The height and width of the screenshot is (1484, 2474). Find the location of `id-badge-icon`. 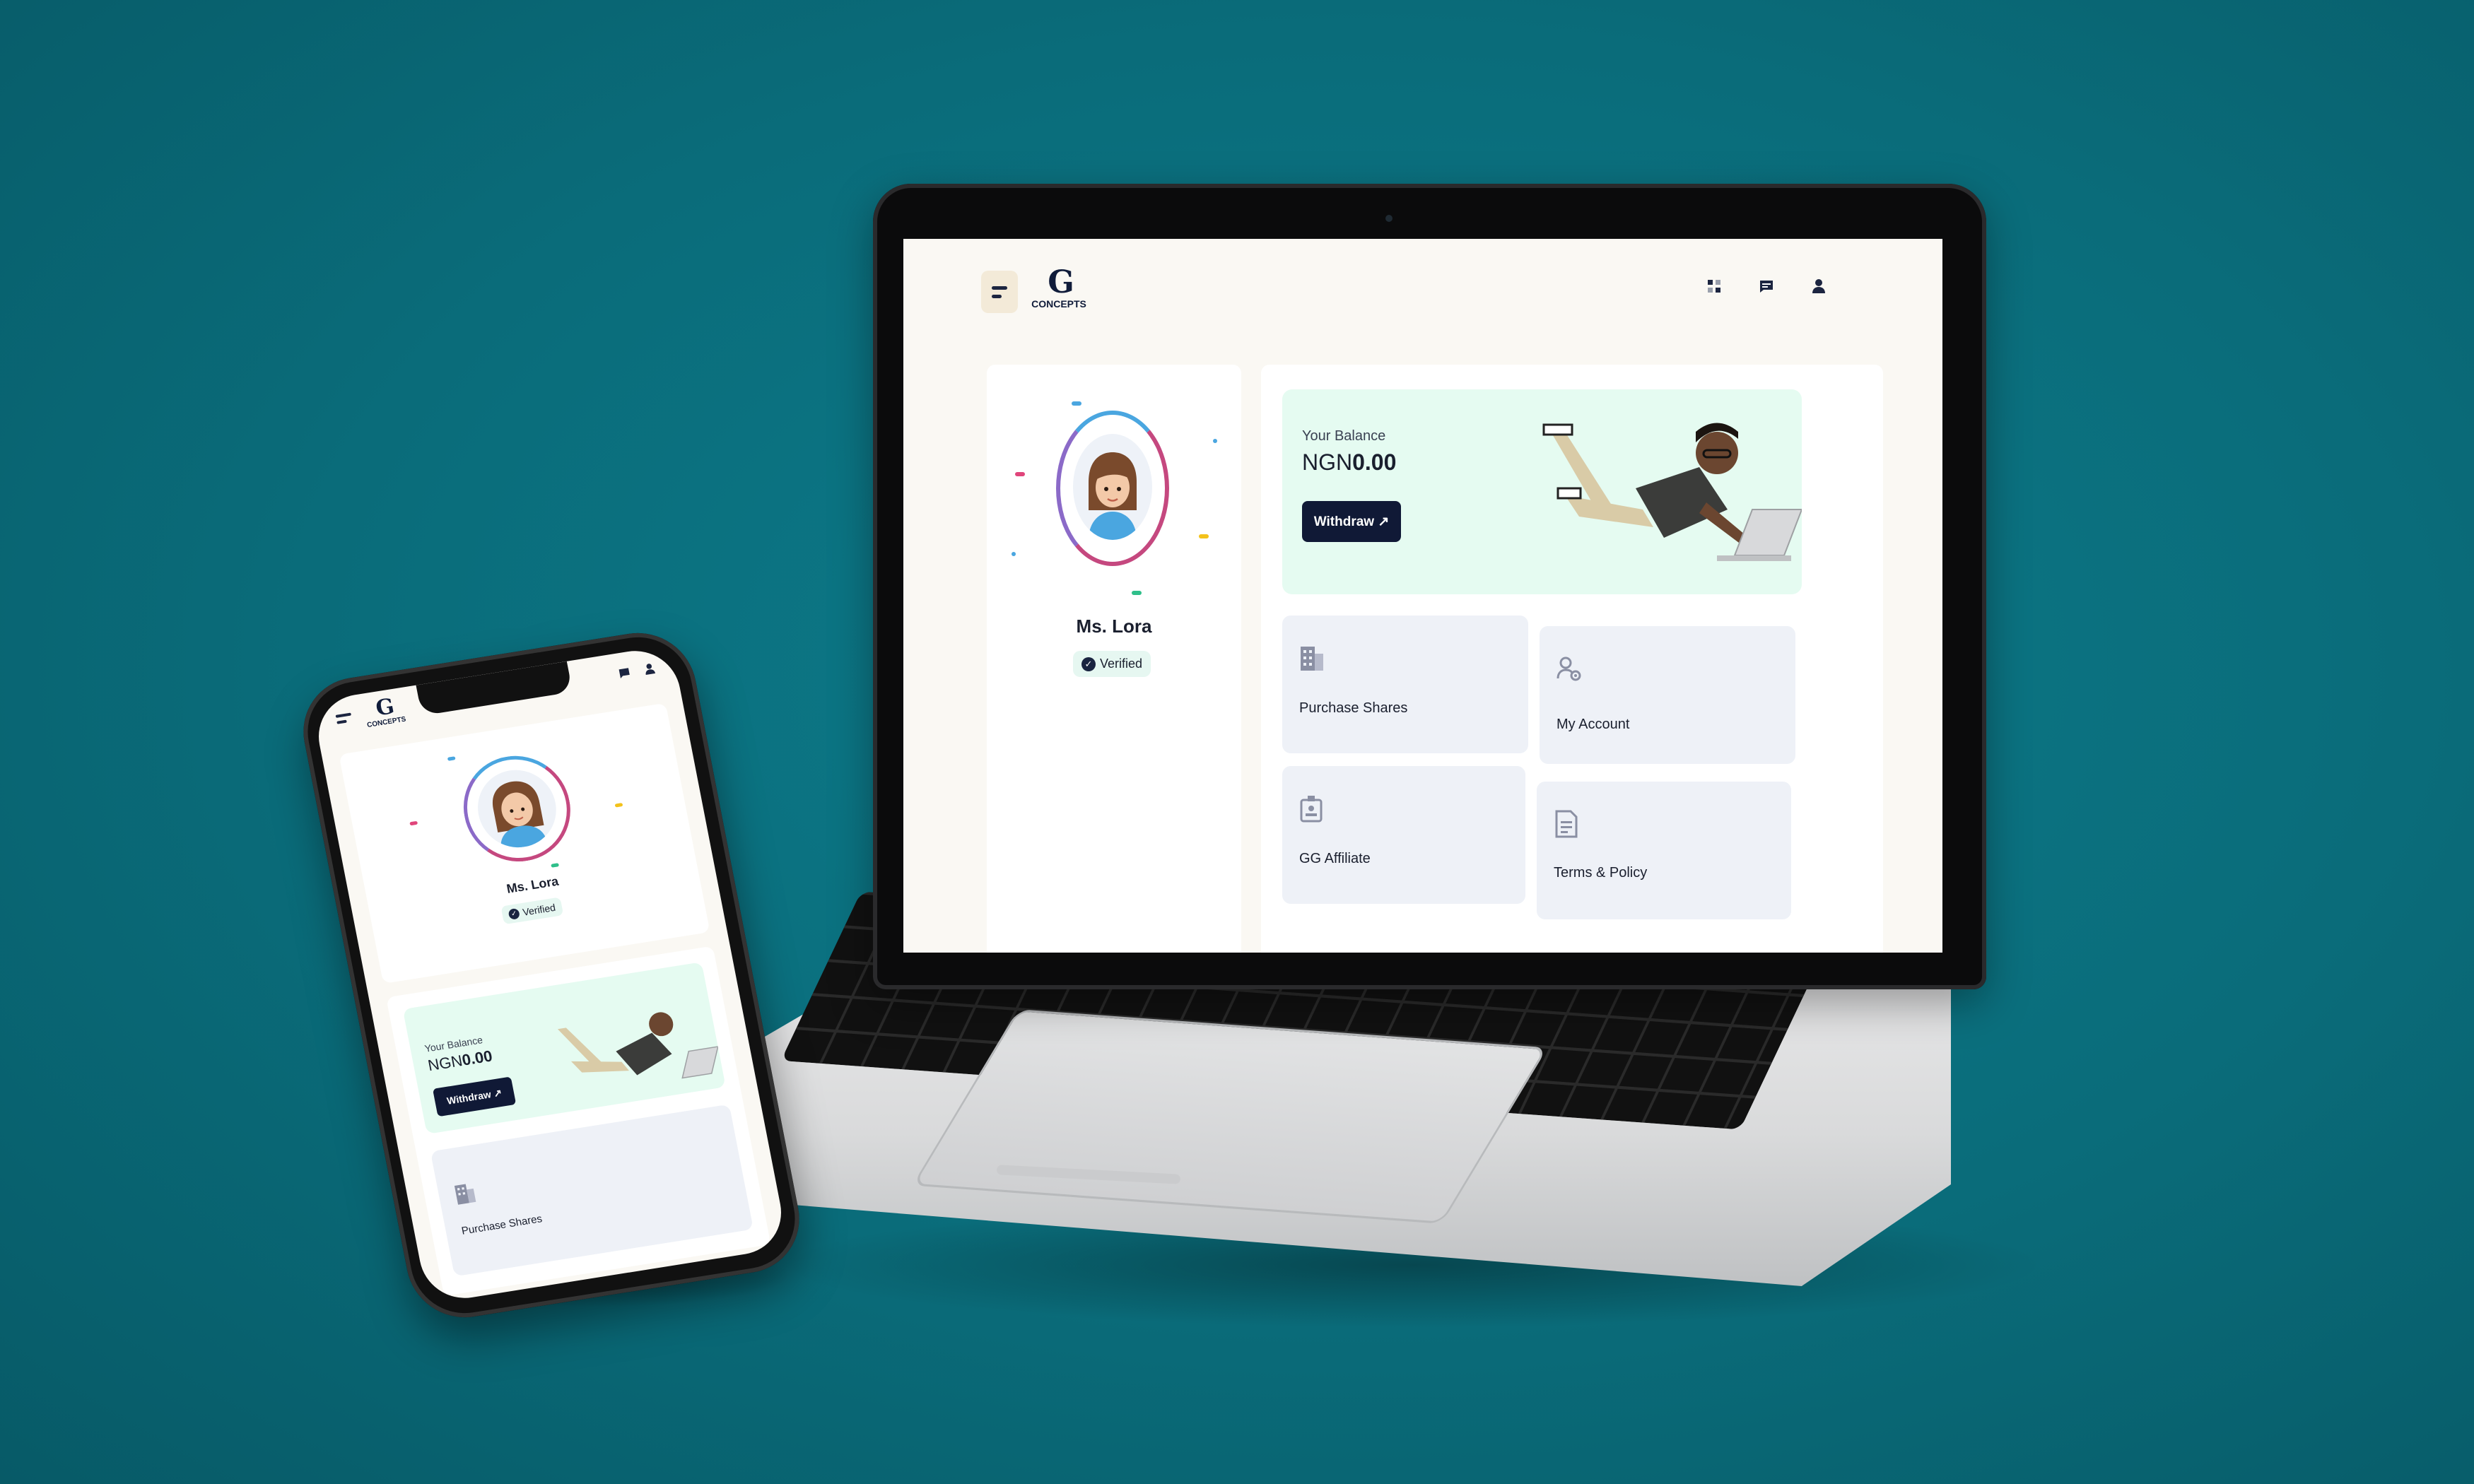

id-badge-icon is located at coordinates (1311, 809).